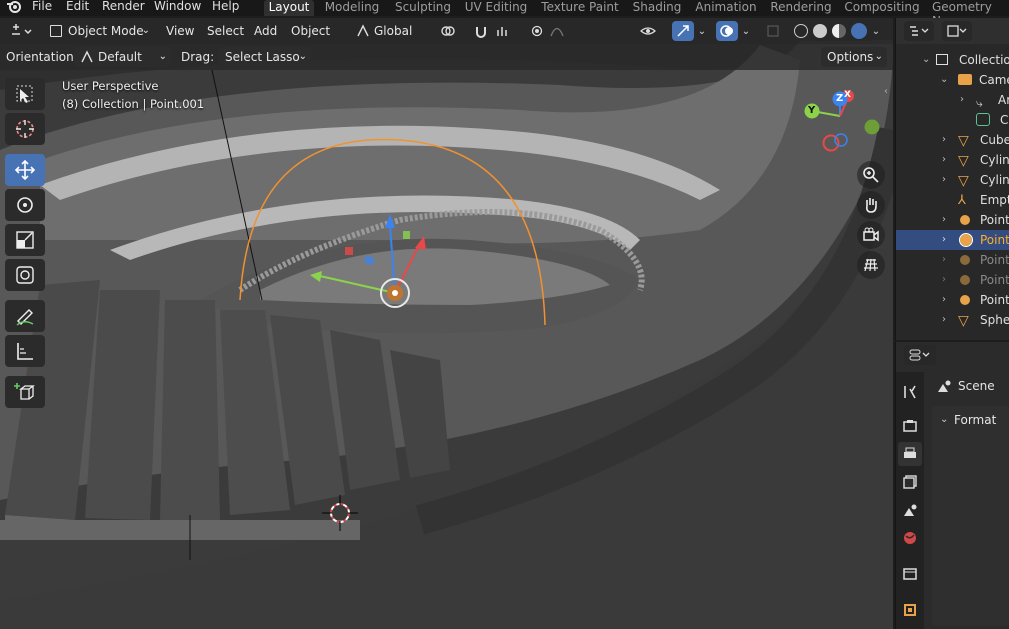  Describe the element at coordinates (481, 31) in the screenshot. I see `snap-icon` at that location.